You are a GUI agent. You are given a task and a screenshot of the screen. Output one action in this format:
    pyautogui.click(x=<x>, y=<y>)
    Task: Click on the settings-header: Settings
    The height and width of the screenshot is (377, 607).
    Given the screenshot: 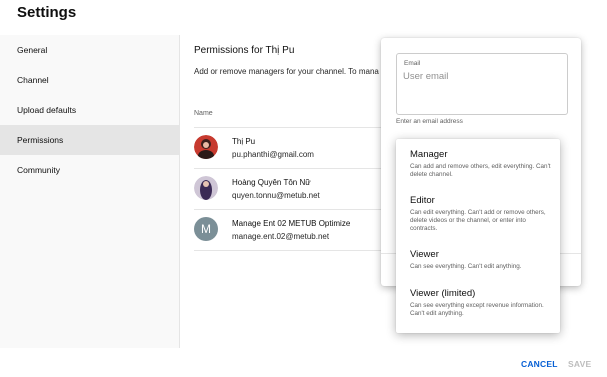 What is the action you would take?
    pyautogui.click(x=303, y=12)
    